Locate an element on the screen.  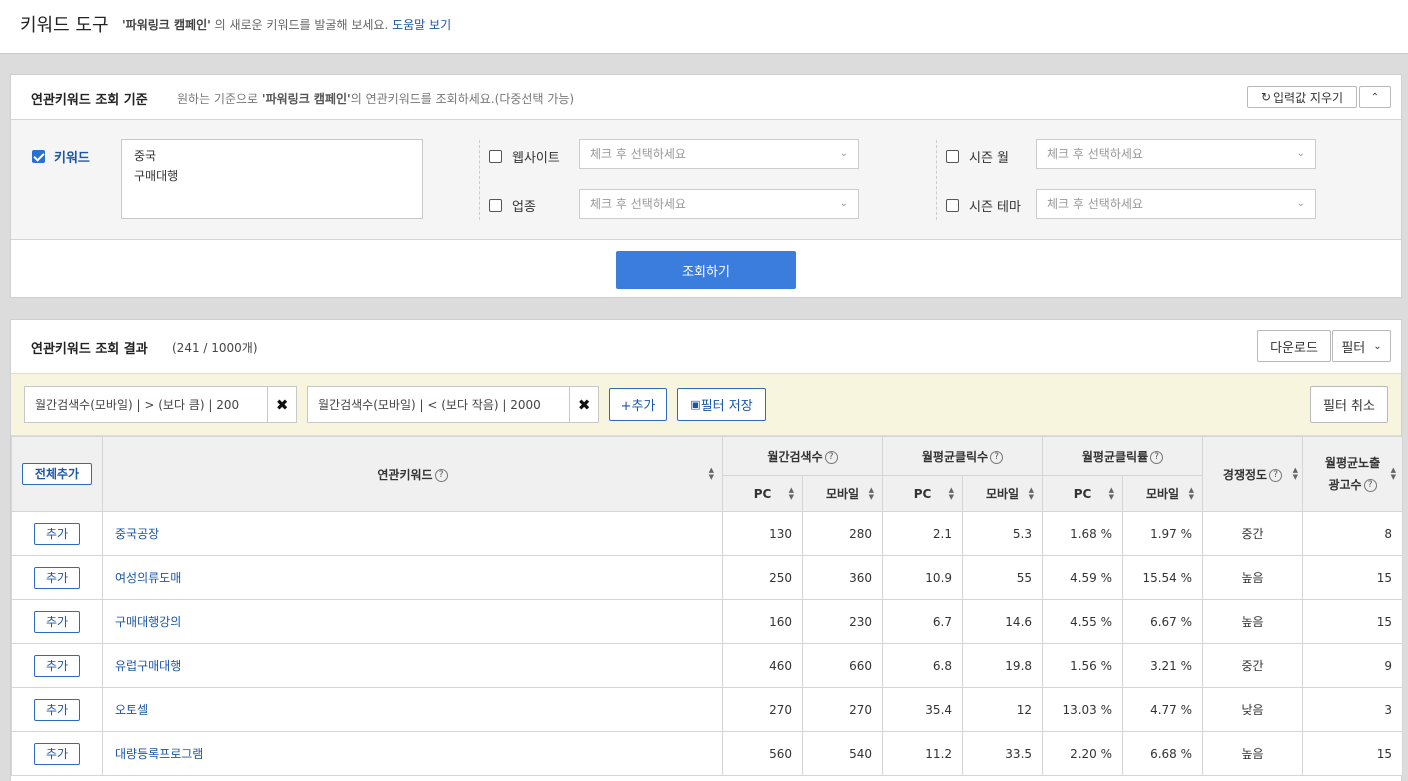
page-description: '파워링크 캠페인' 의 새로운 키워드를 발굴해 보세요. 도움말 보기 is located at coordinates (286, 24).